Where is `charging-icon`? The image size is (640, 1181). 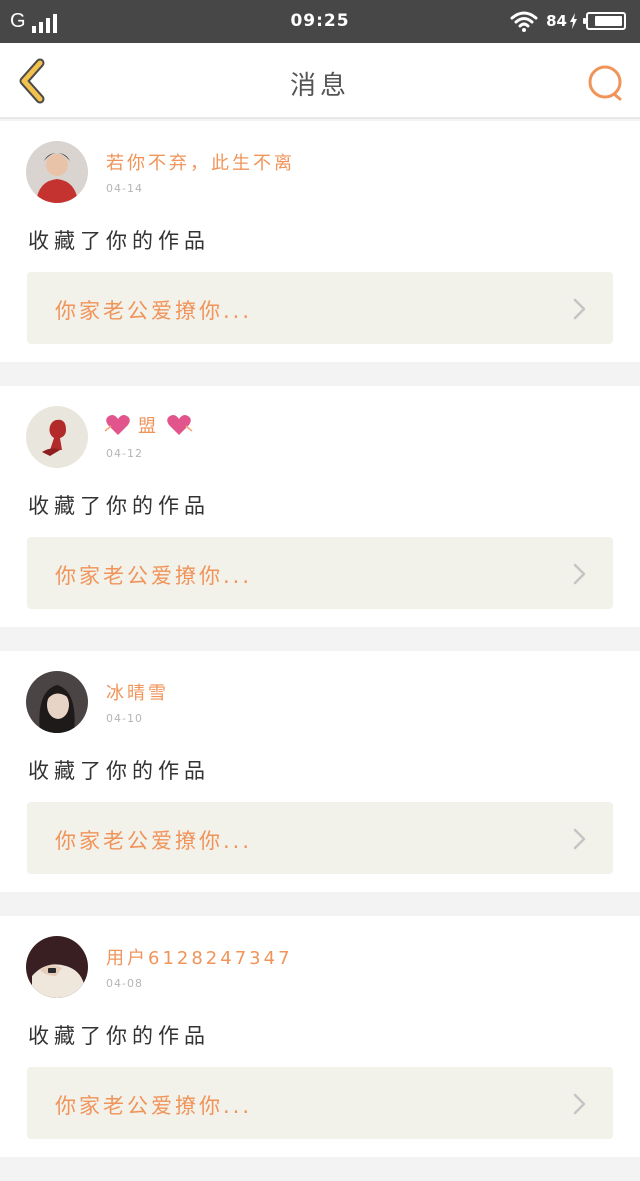 charging-icon is located at coordinates (573, 21).